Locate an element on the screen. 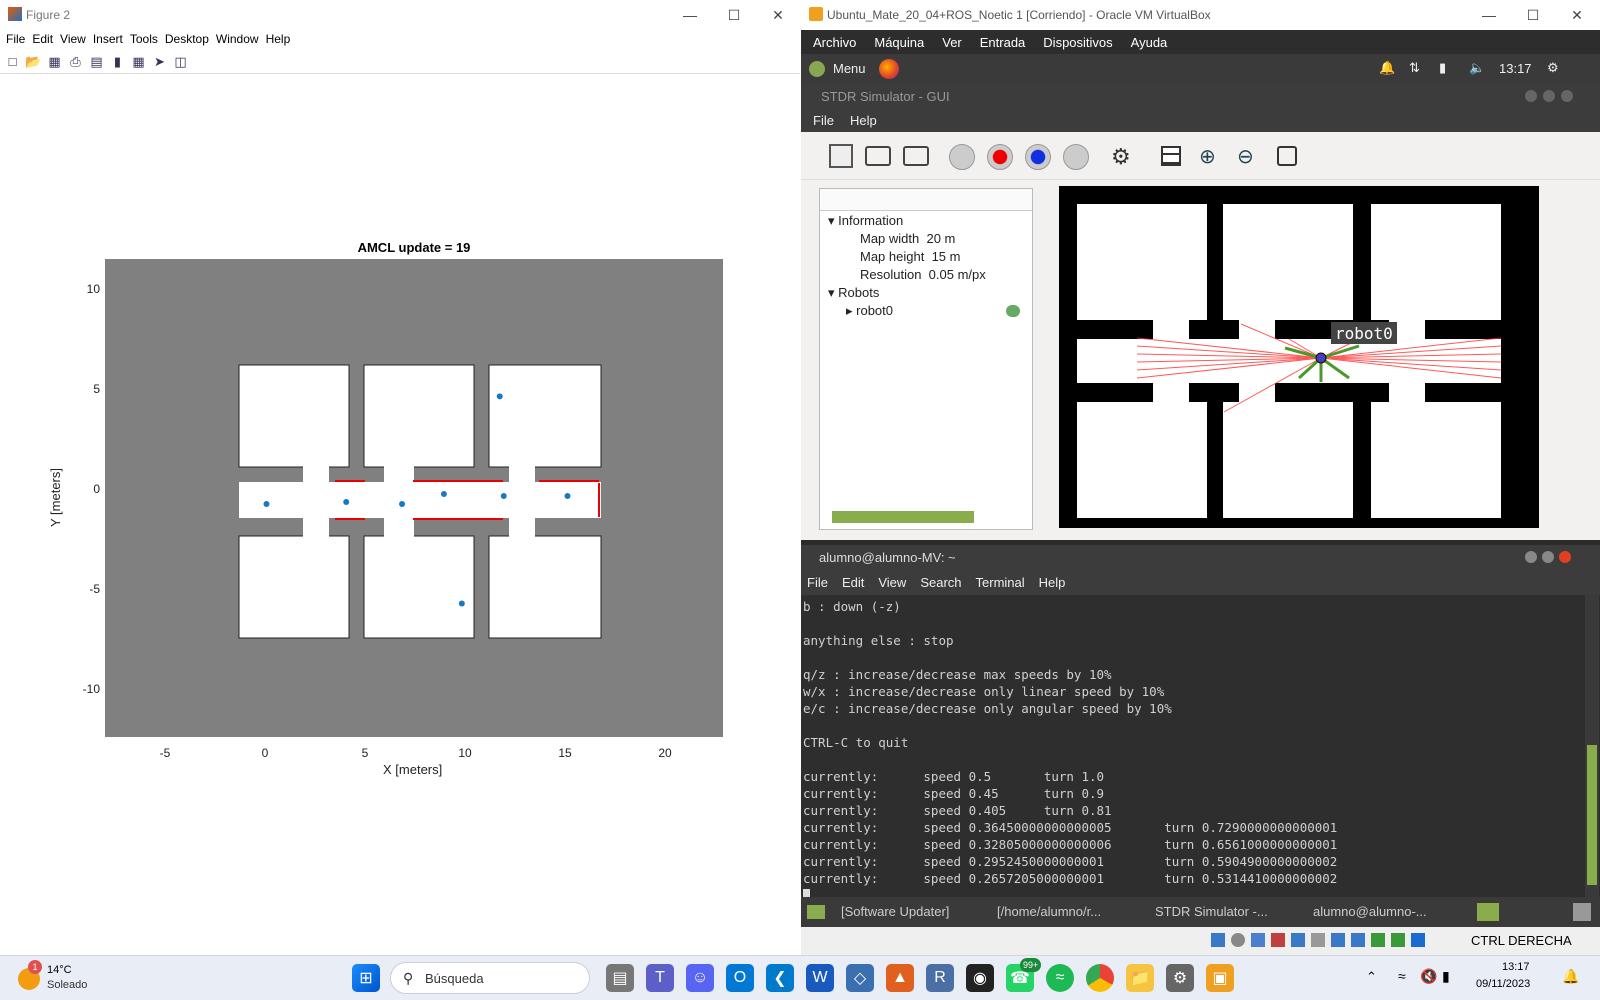 The height and width of the screenshot is (1000, 1600). vertical-scrollbar is located at coordinates (1592, 746).